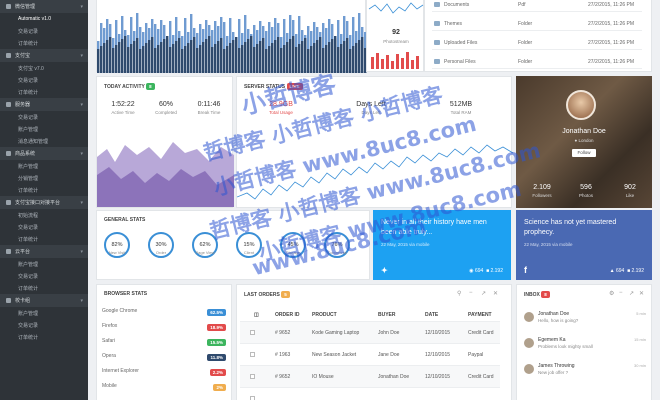  Describe the element at coordinates (44, 55) in the screenshot. I see `sidebar-section-1: 支付宝 ▾` at that location.